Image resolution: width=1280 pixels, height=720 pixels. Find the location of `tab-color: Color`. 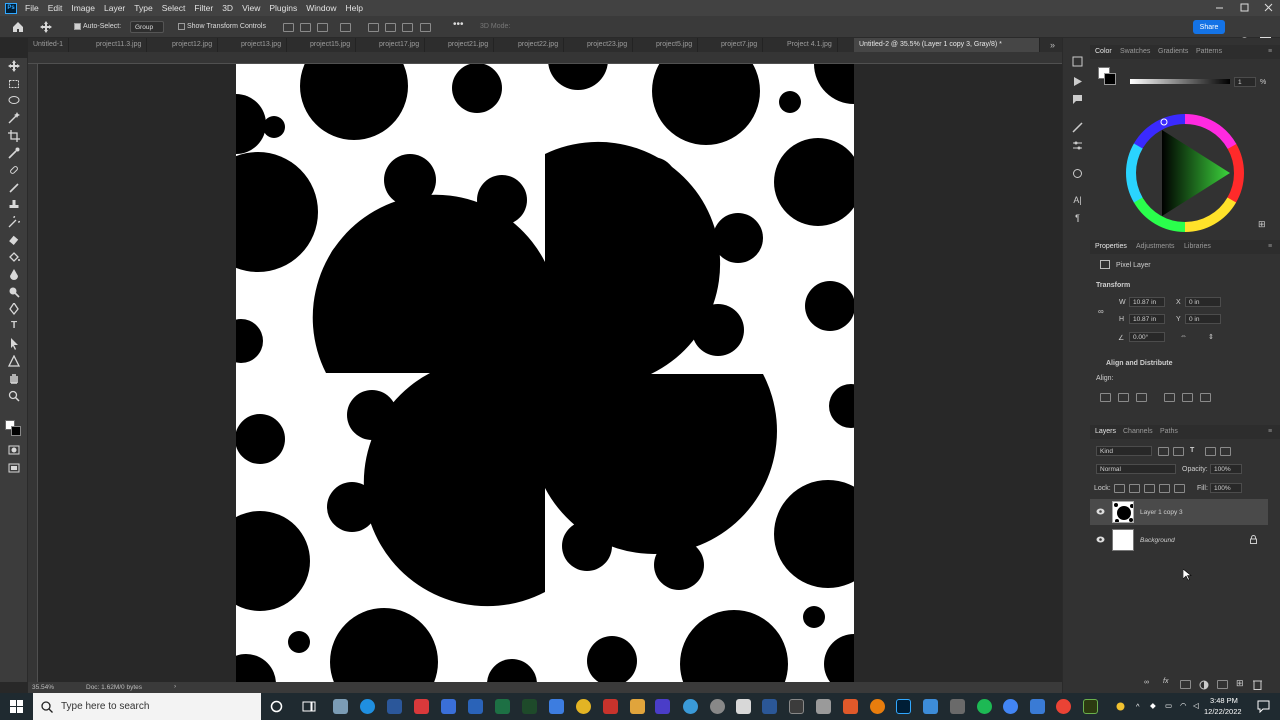

tab-color: Color is located at coordinates (1103, 51).